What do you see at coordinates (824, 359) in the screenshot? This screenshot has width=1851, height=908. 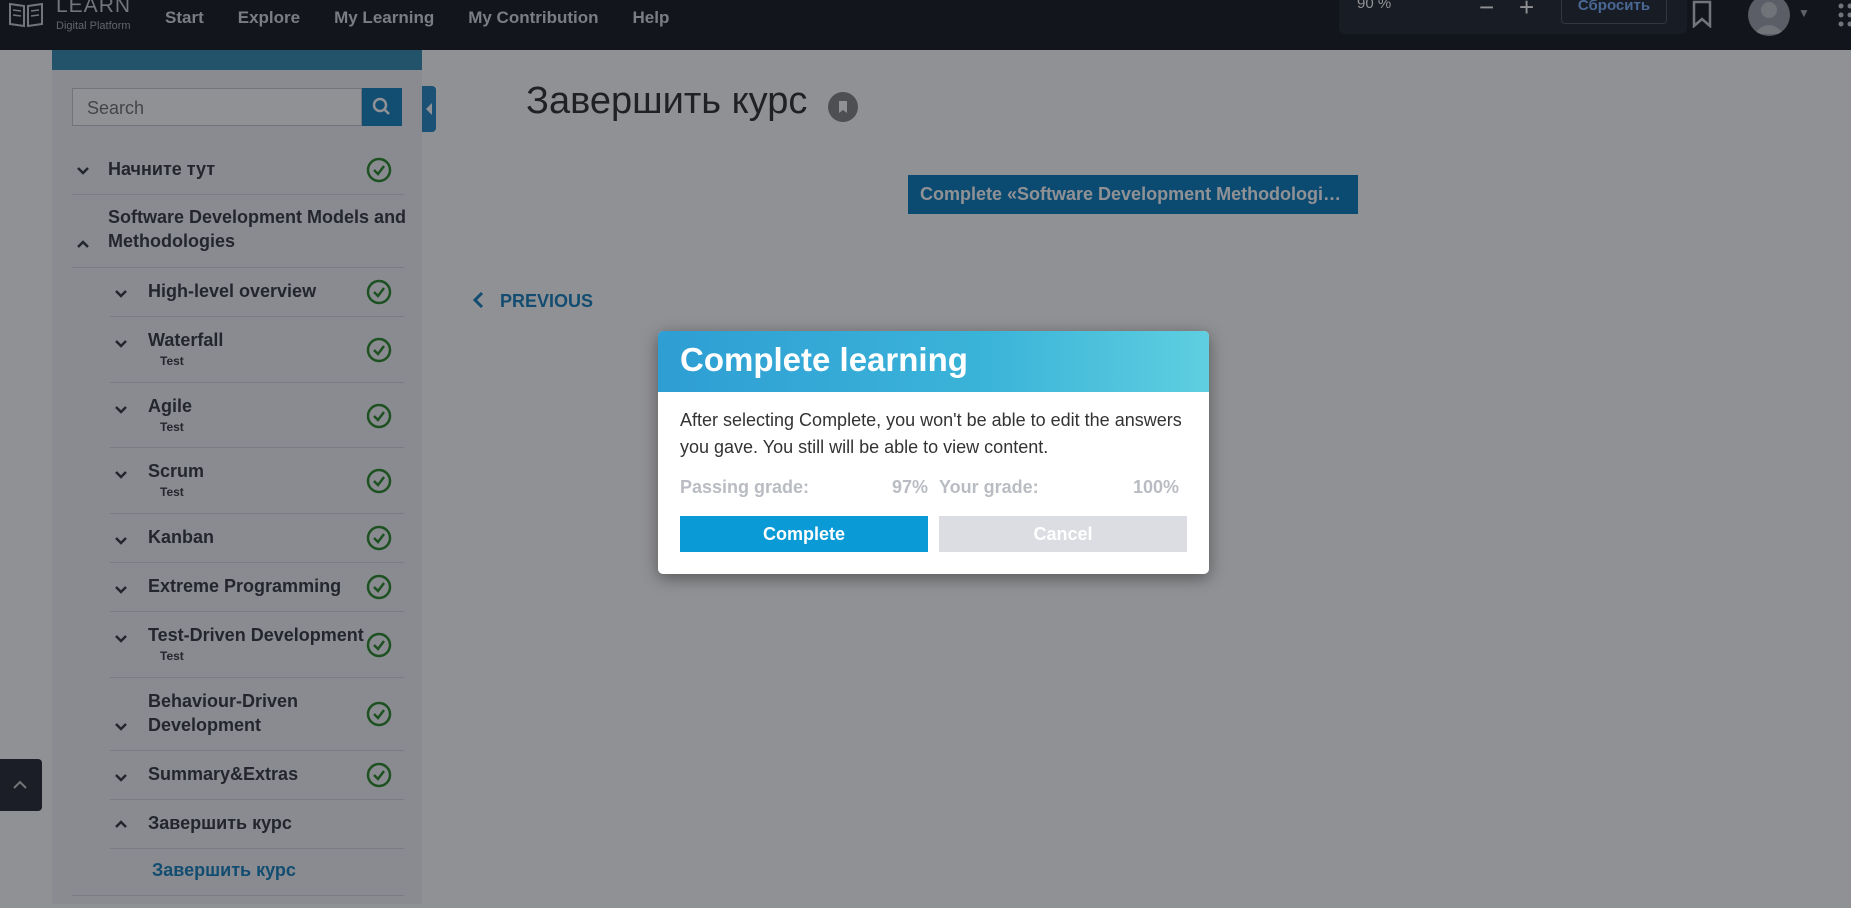 I see `dialog-title: Complete learning` at bounding box center [824, 359].